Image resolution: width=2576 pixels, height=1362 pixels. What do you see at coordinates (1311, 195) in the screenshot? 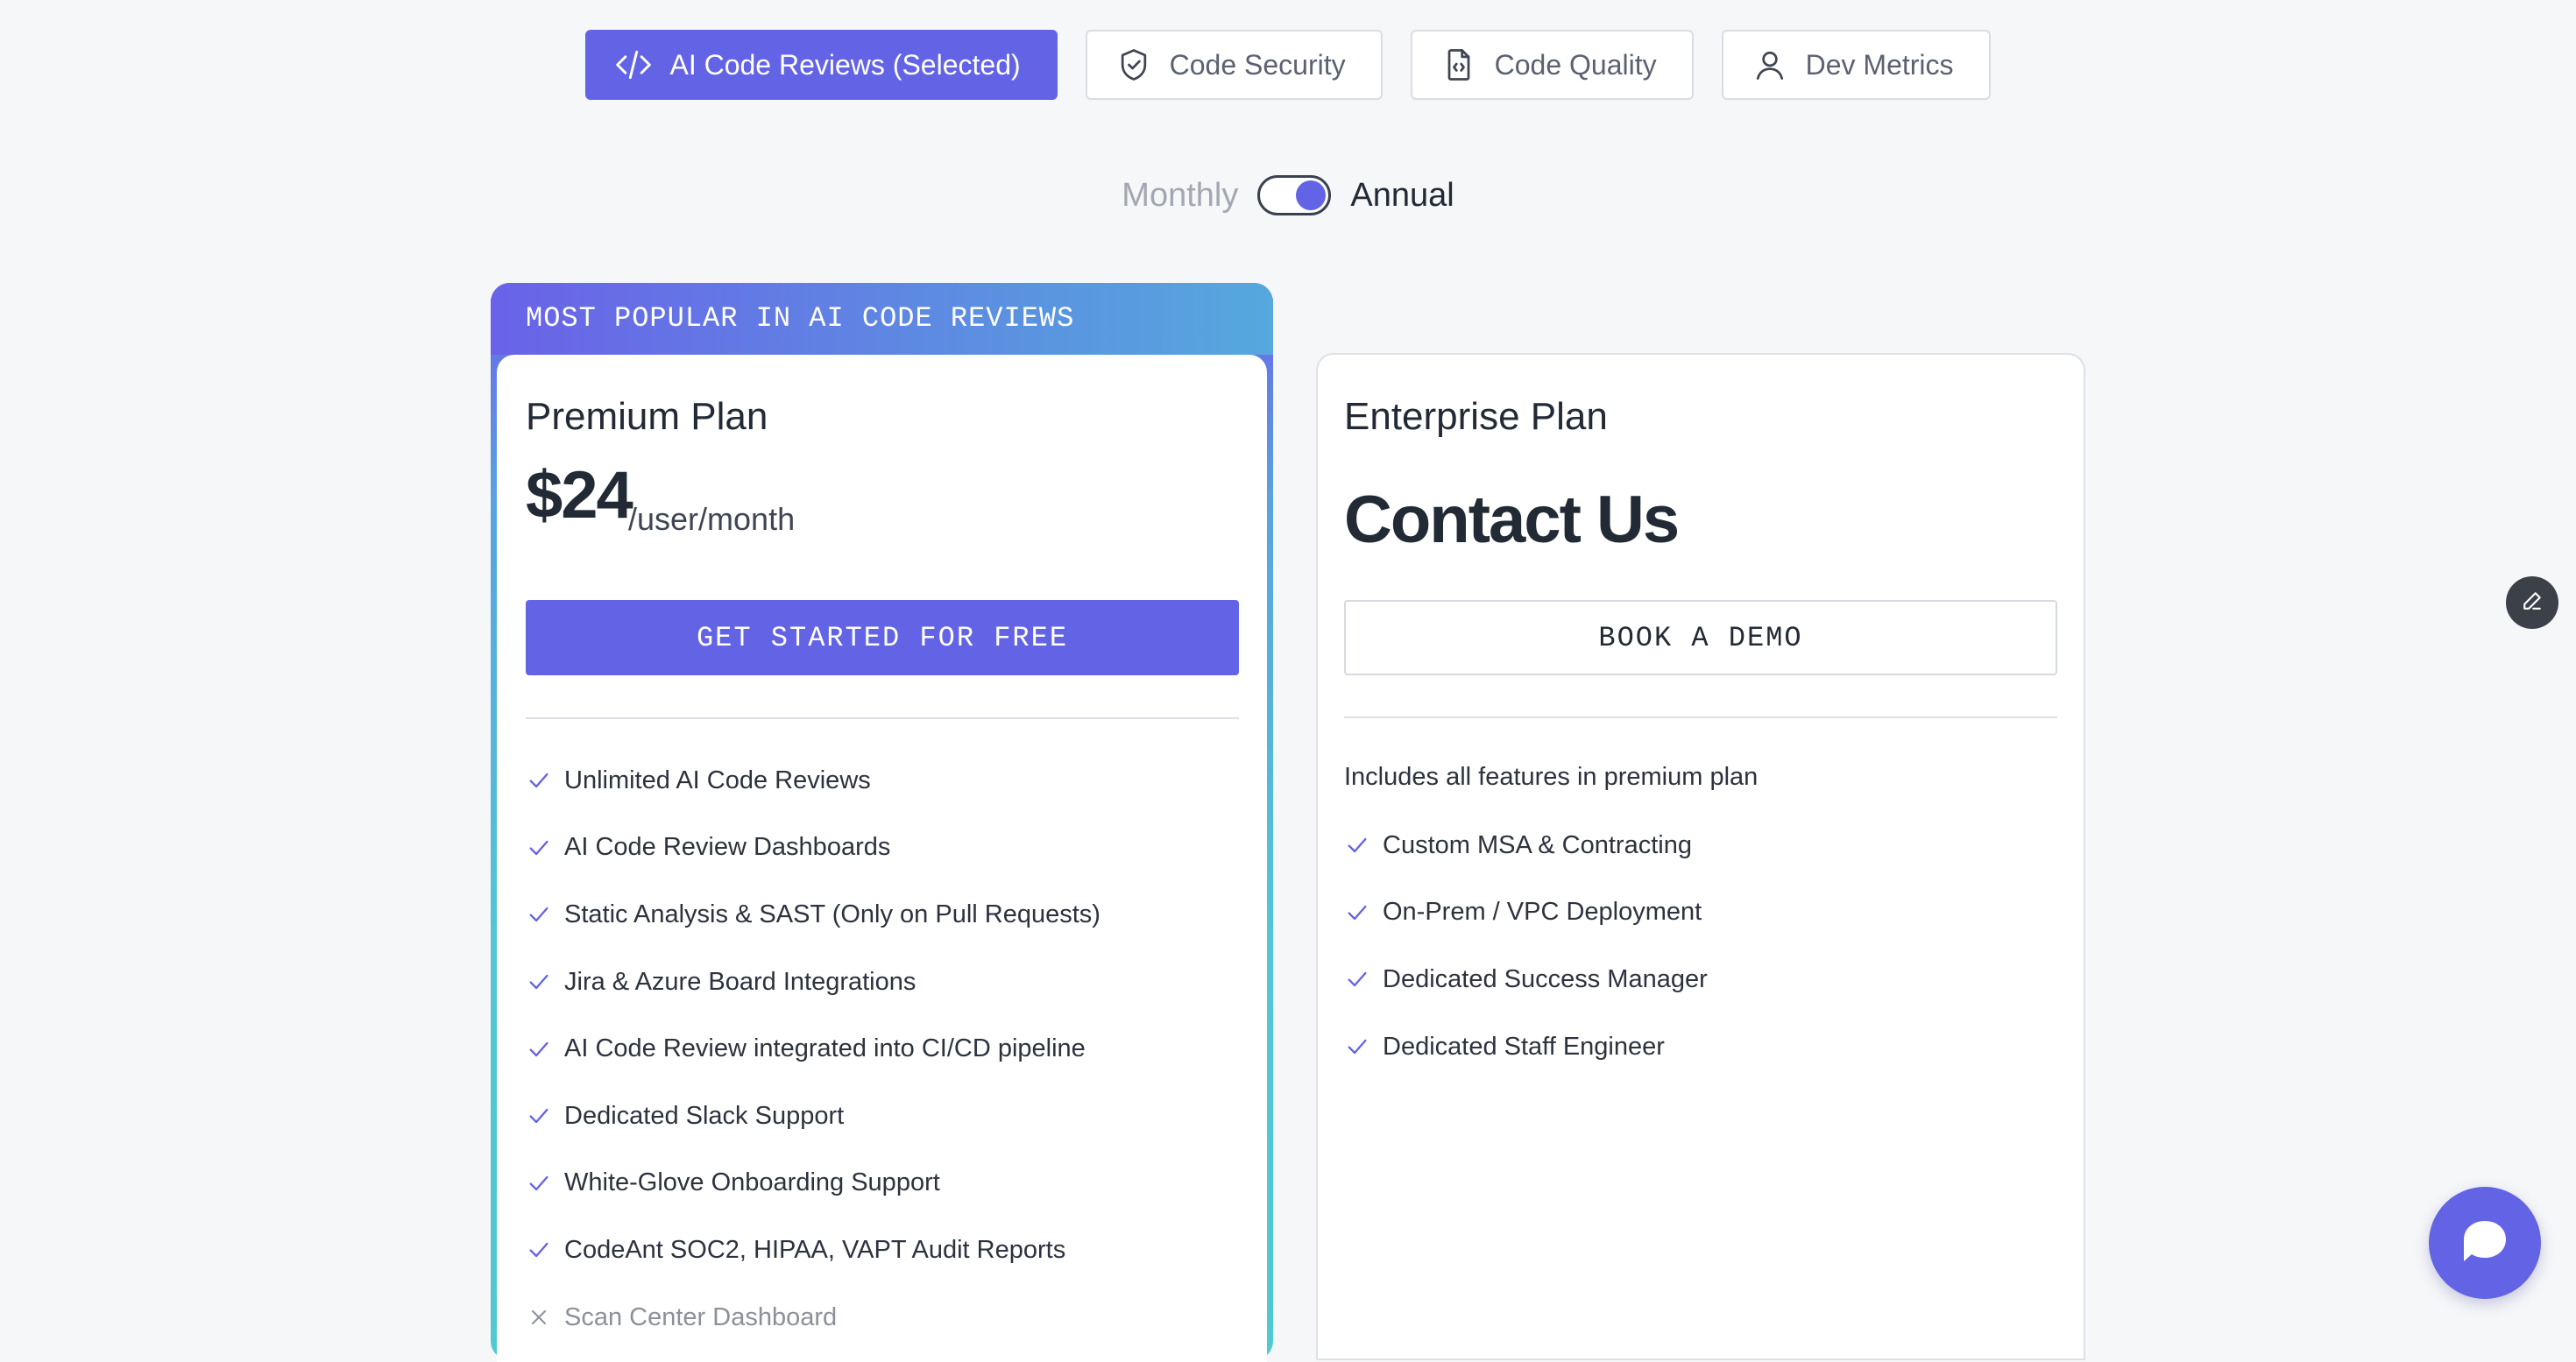
I see `switch-knob` at bounding box center [1311, 195].